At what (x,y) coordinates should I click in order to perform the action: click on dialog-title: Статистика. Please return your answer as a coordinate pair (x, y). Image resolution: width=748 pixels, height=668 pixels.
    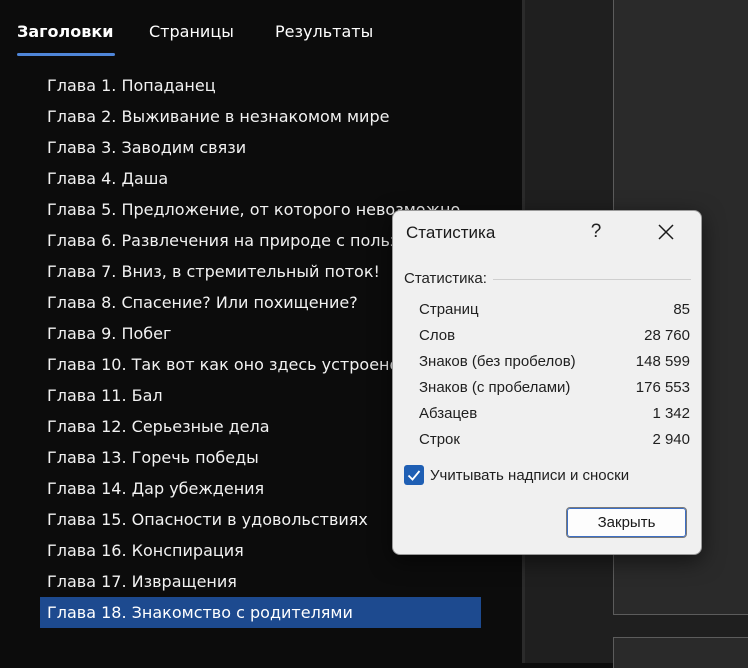
    Looking at the image, I should click on (451, 232).